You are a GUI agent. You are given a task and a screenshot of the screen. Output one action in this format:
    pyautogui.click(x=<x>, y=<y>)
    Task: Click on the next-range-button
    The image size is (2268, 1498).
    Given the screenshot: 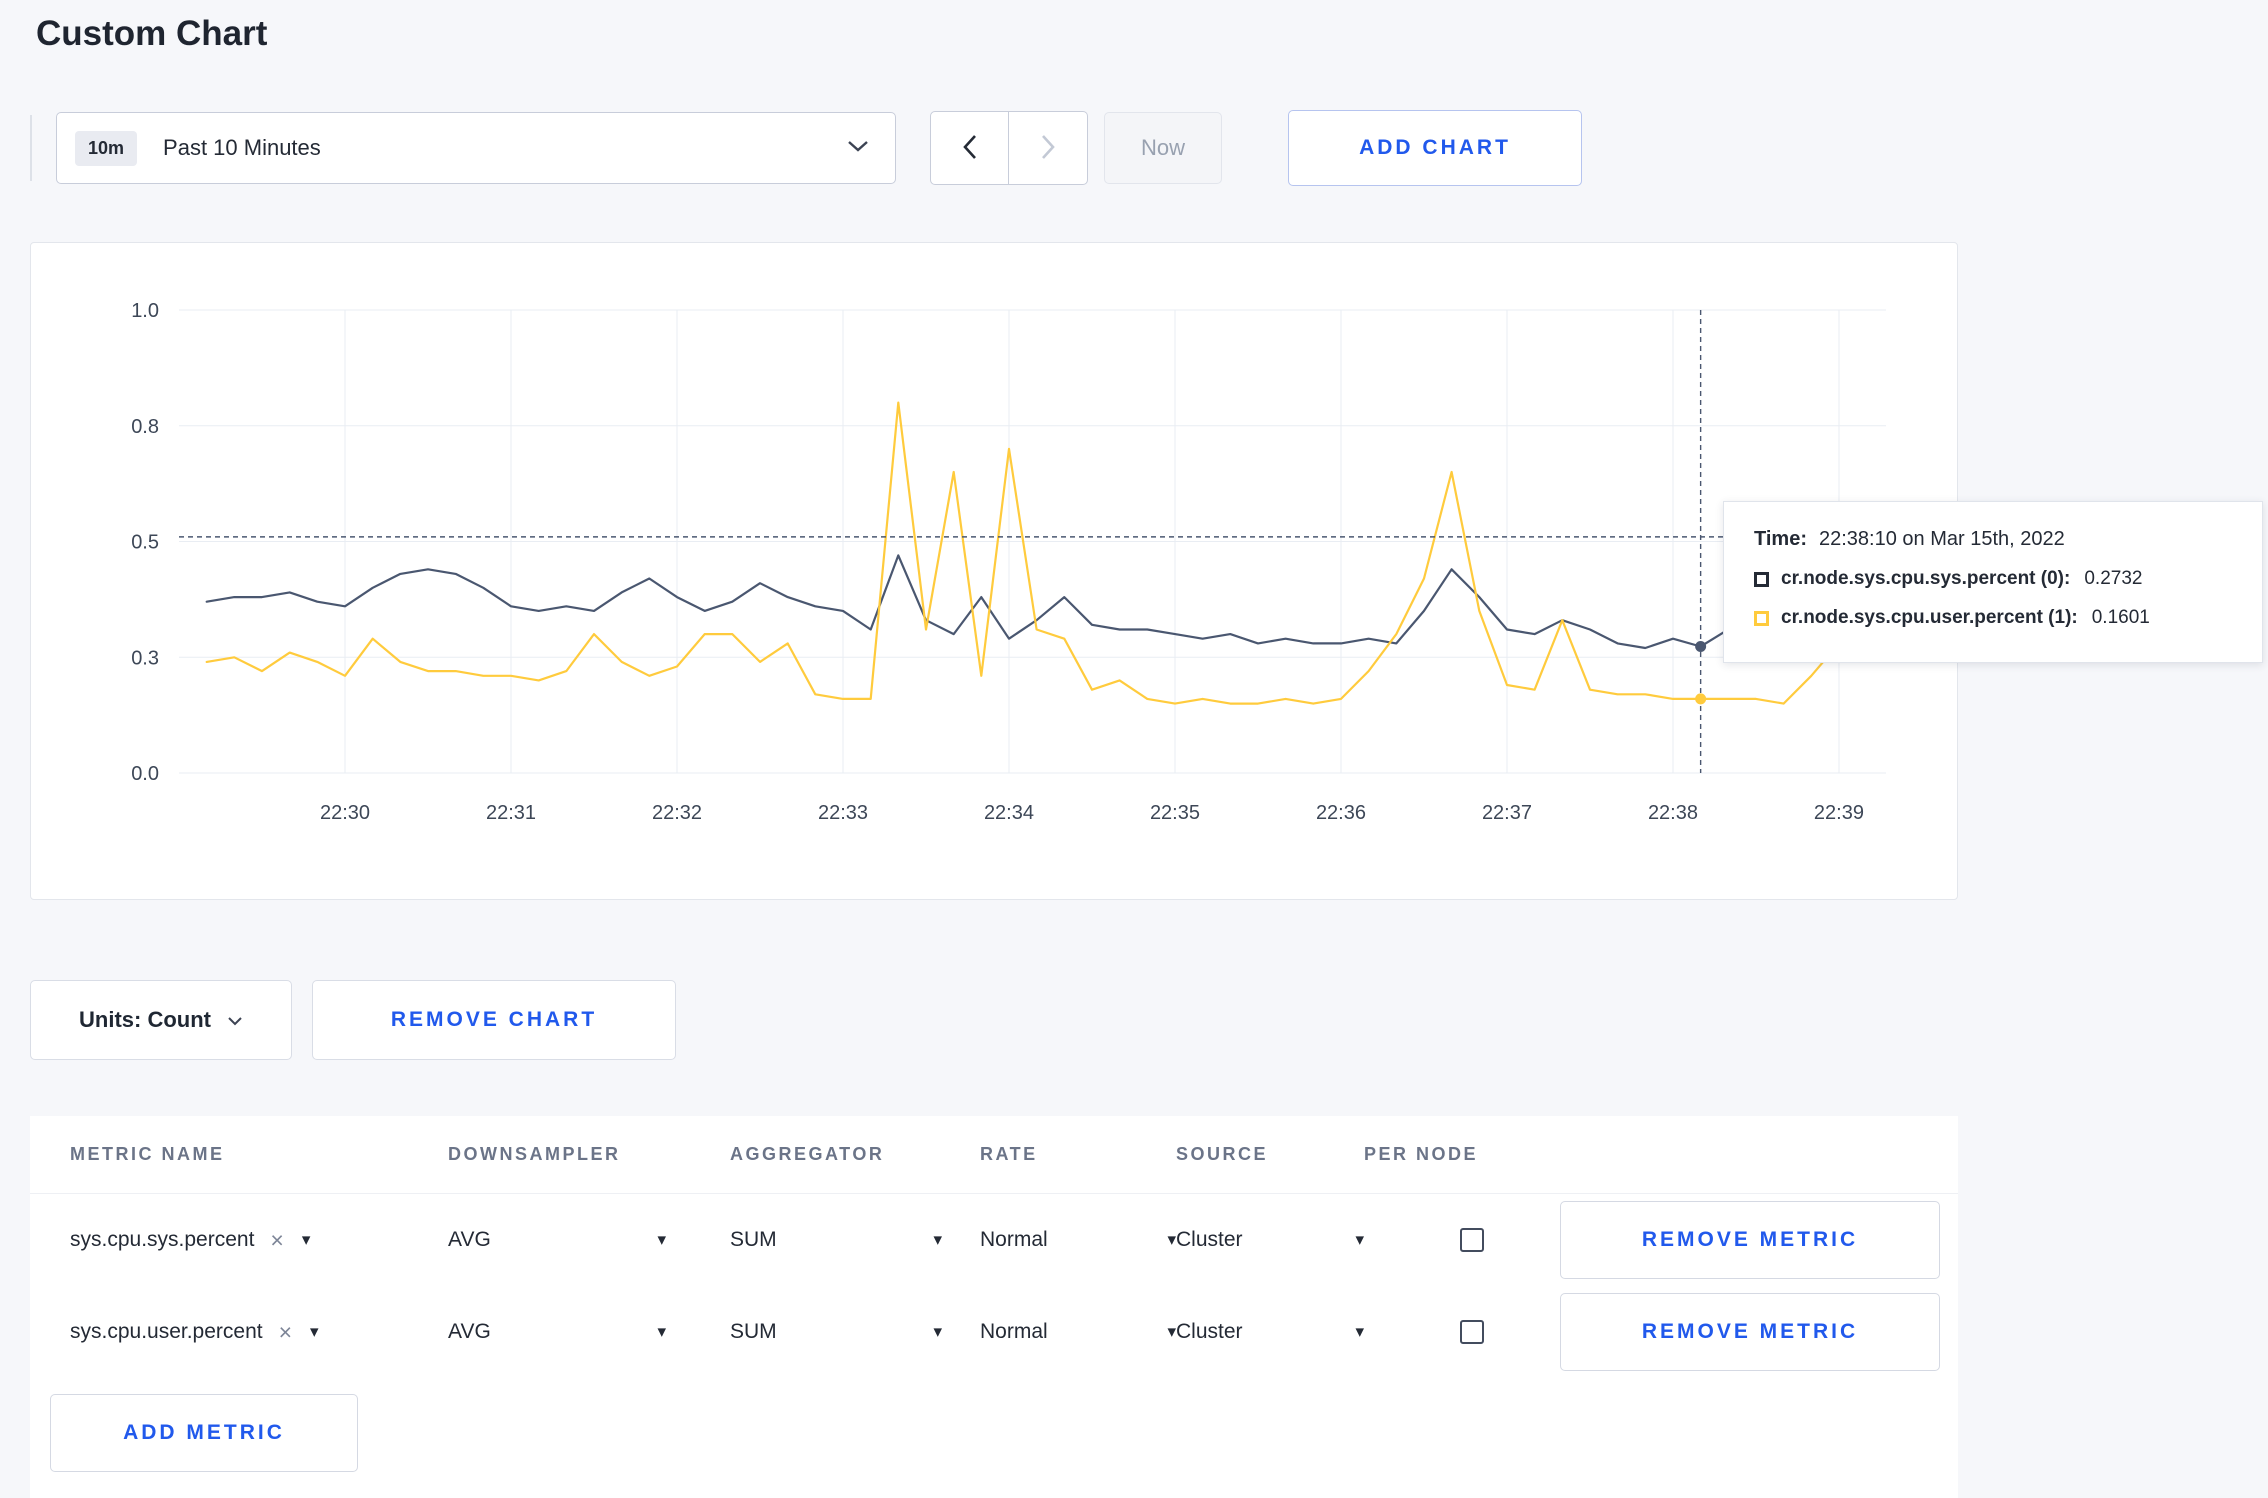 What is the action you would take?
    pyautogui.click(x=1048, y=148)
    